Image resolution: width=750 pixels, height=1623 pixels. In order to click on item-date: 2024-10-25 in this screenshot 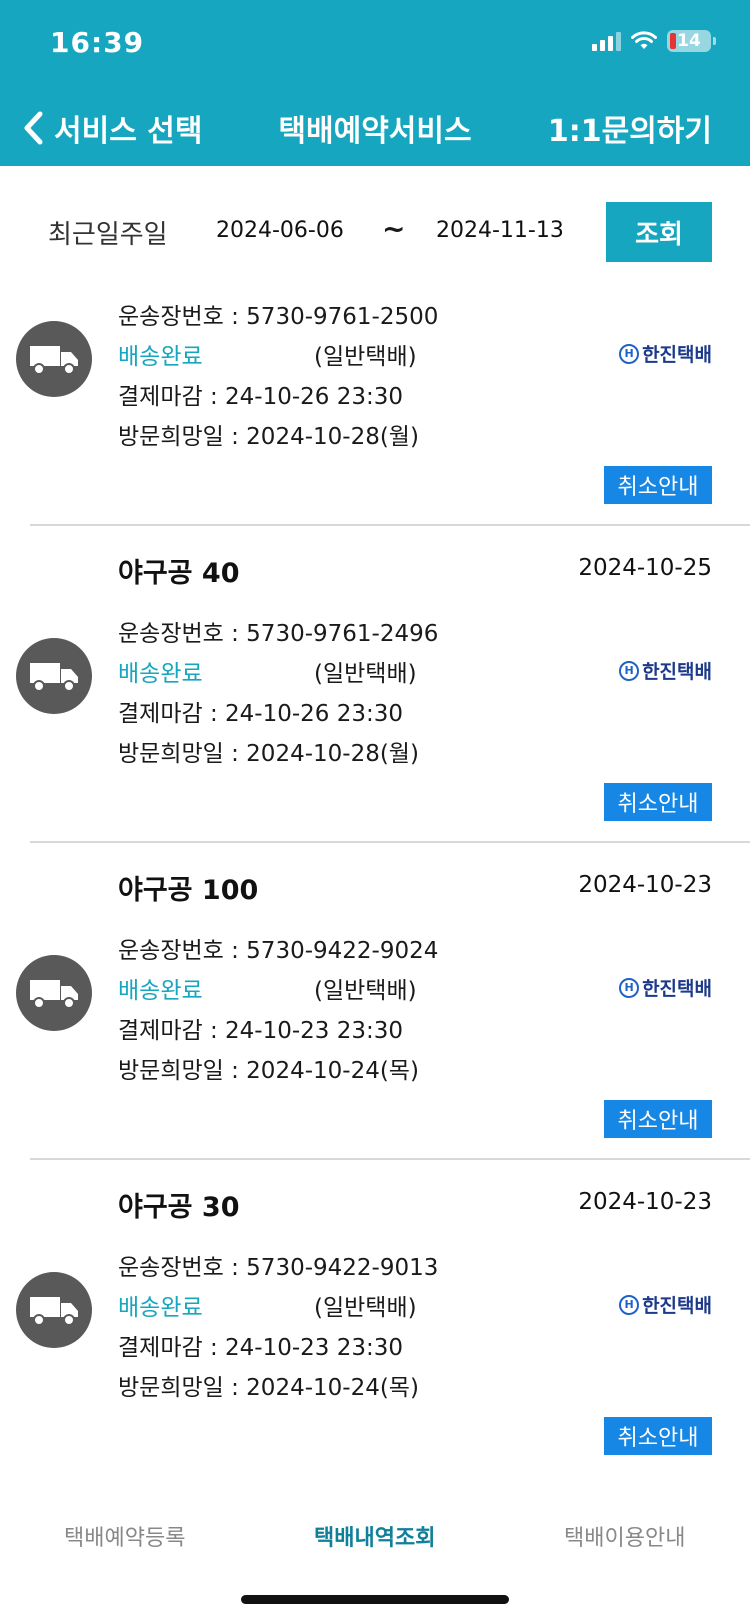, I will do `click(645, 568)`.